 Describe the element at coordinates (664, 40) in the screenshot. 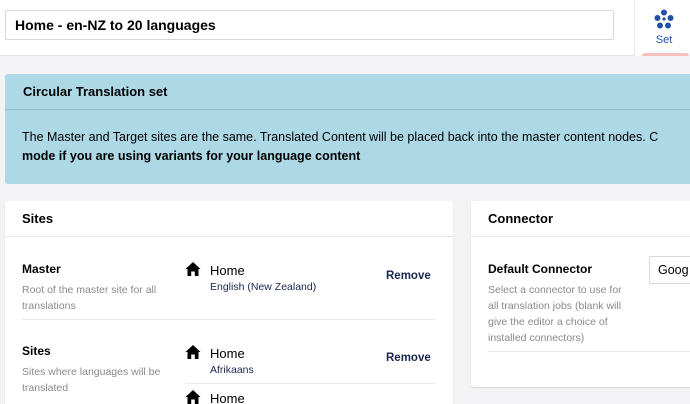

I see `tab-set-label: Set` at that location.